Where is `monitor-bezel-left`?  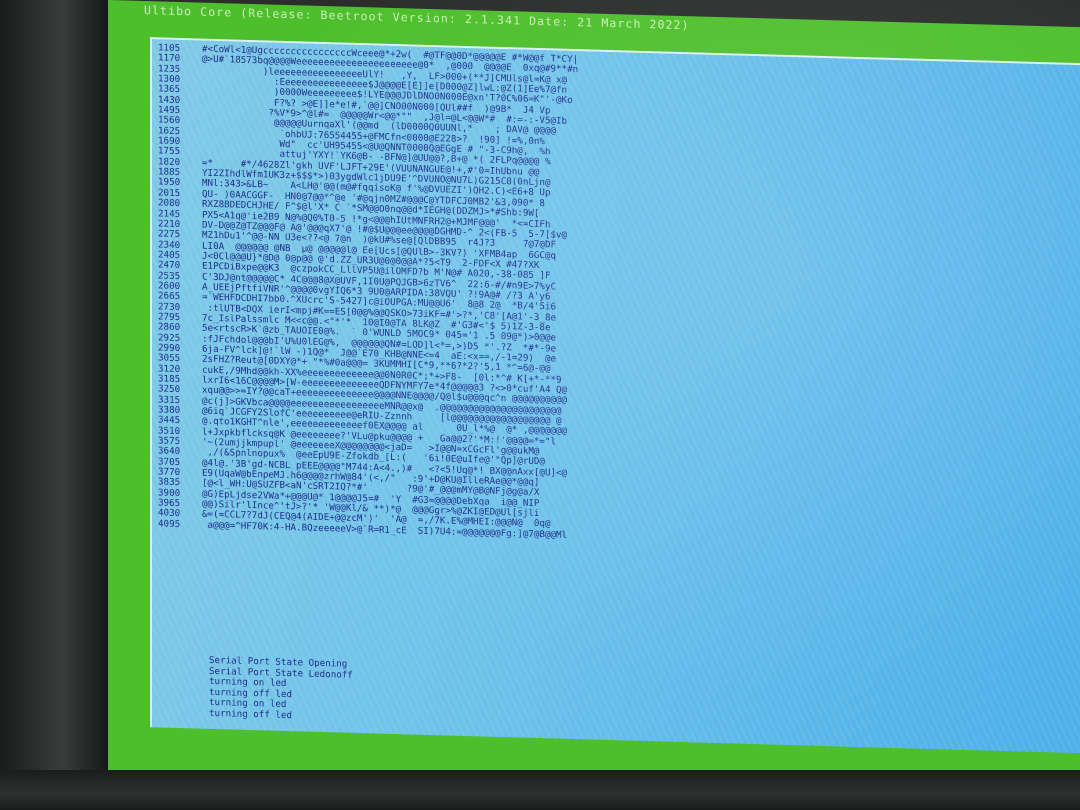
monitor-bezel-left is located at coordinates (56, 405).